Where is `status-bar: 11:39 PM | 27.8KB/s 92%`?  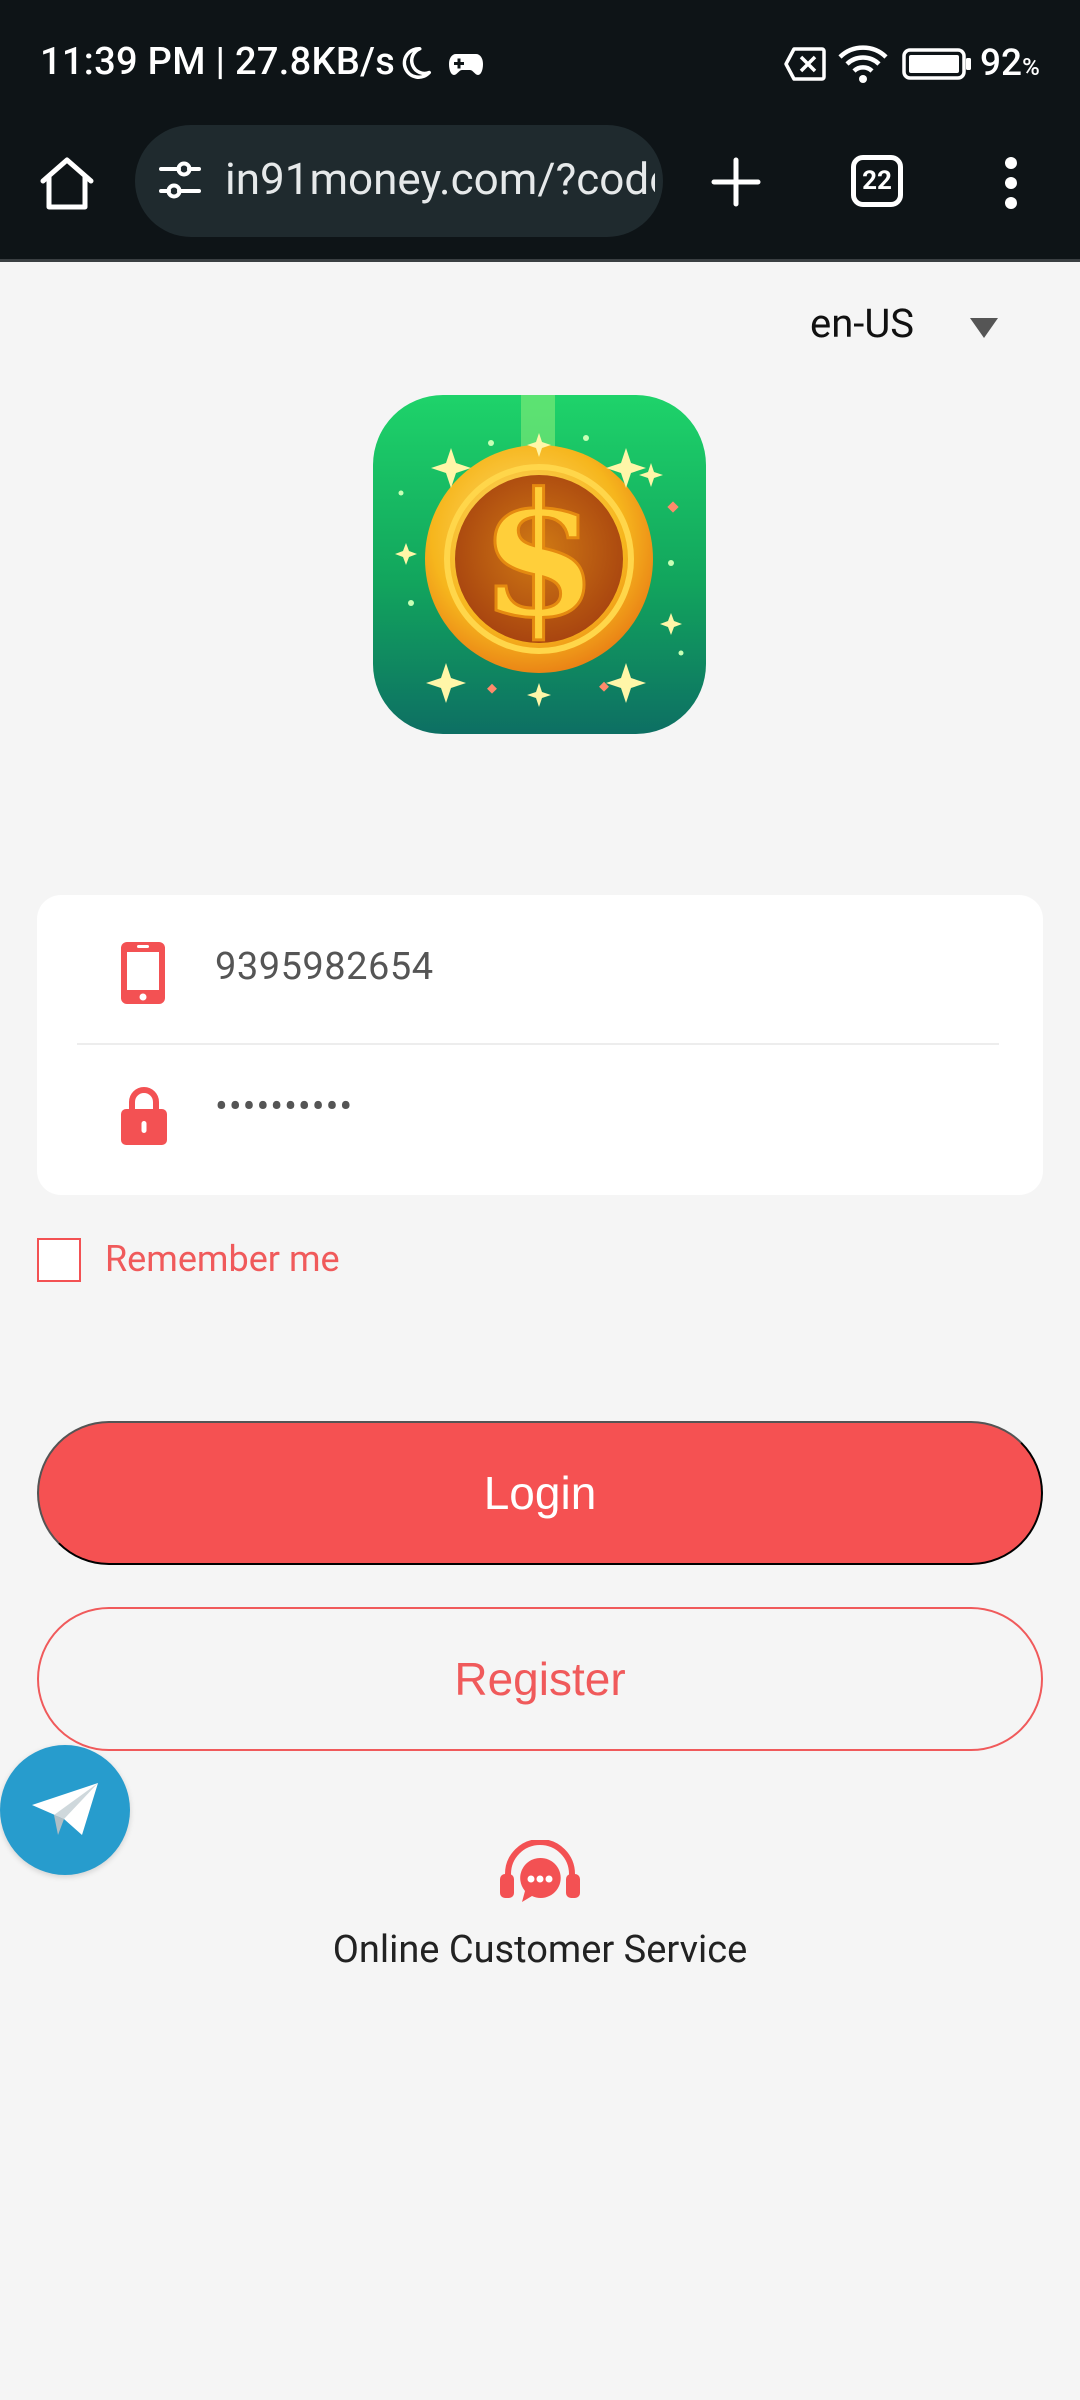 status-bar: 11:39 PM | 27.8KB/s 92% is located at coordinates (540, 62).